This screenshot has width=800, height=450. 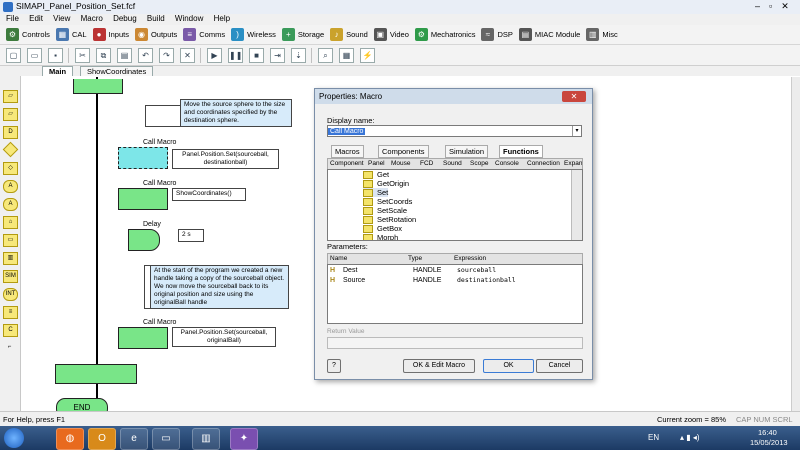 I want to click on copy-icon: ⧉, so click(x=103, y=55).